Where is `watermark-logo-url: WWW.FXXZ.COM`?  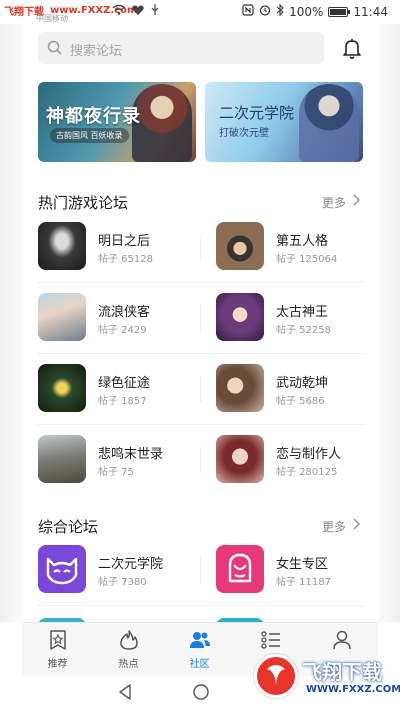
watermark-logo-url: WWW.FXXZ.COM is located at coordinates (353, 689).